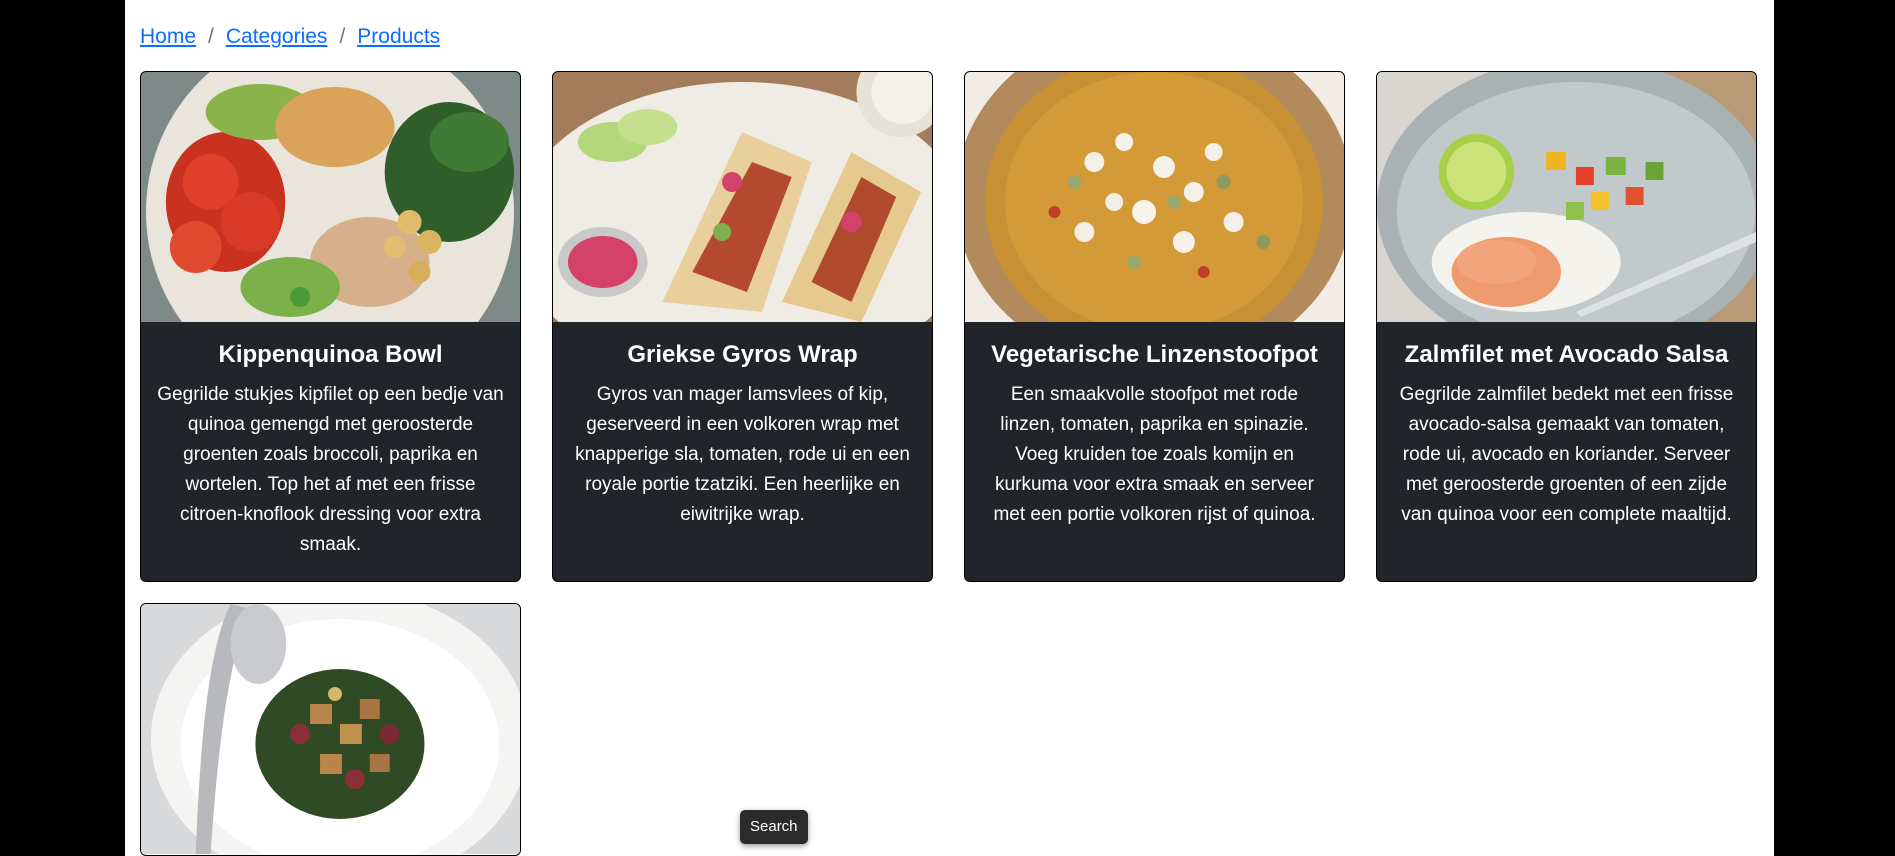  Describe the element at coordinates (168, 37) in the screenshot. I see `breadcrumb-home-link: Home` at that location.